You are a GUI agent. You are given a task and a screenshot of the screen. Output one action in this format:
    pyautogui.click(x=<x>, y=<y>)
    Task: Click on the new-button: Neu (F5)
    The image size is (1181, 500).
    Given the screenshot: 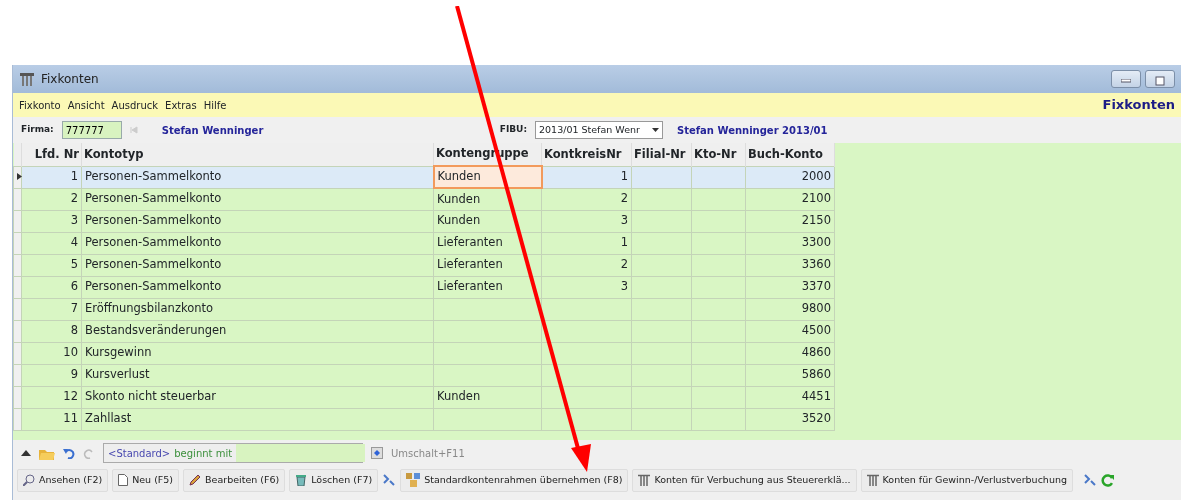 What is the action you would take?
    pyautogui.click(x=146, y=480)
    